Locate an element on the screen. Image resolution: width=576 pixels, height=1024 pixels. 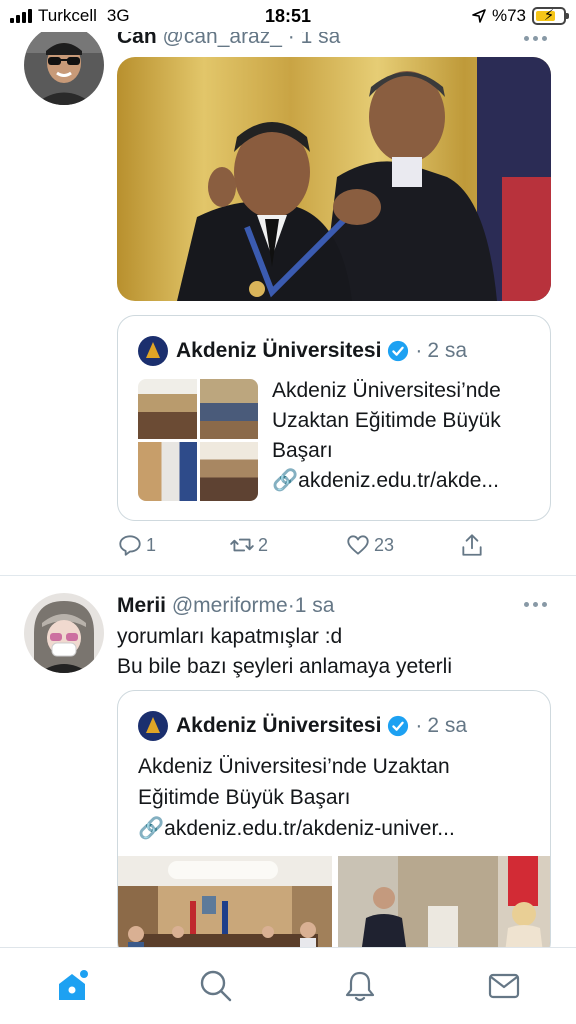
quote-text-line: Eğitimde Büyük Başarı is located at coordinates (244, 797).